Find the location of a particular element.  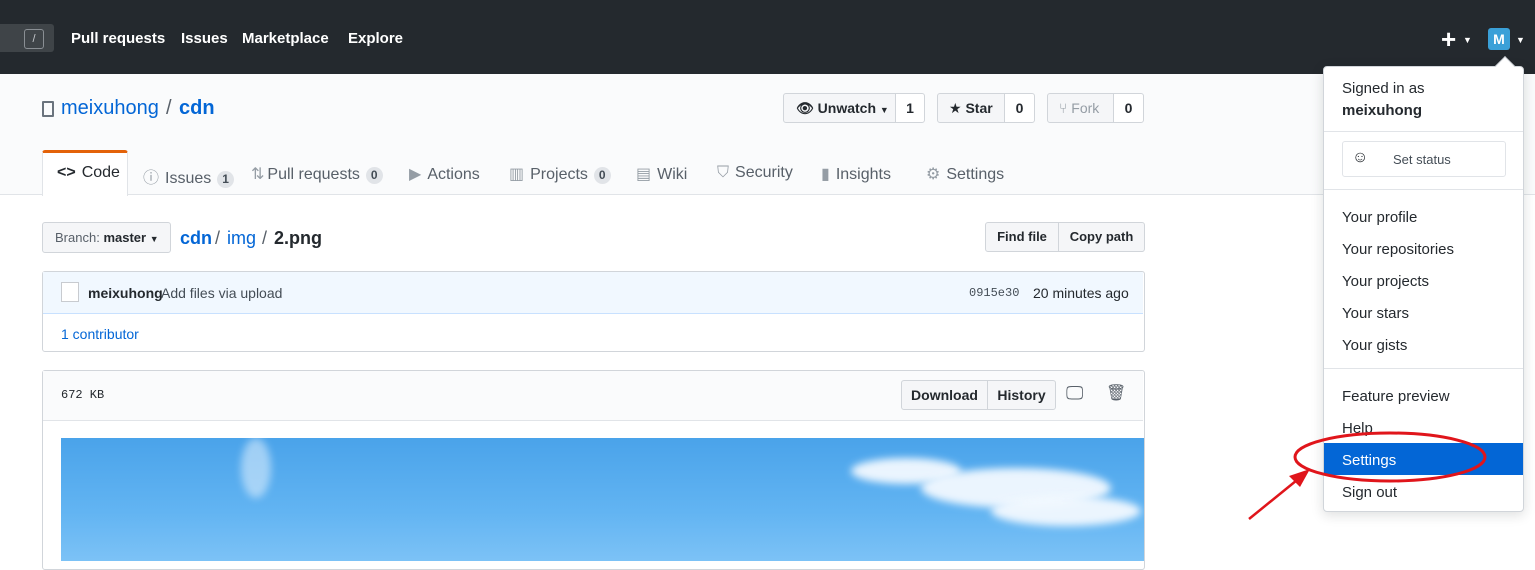

tab-issues: ⓘ Issues 1 is located at coordinates (188, 176).